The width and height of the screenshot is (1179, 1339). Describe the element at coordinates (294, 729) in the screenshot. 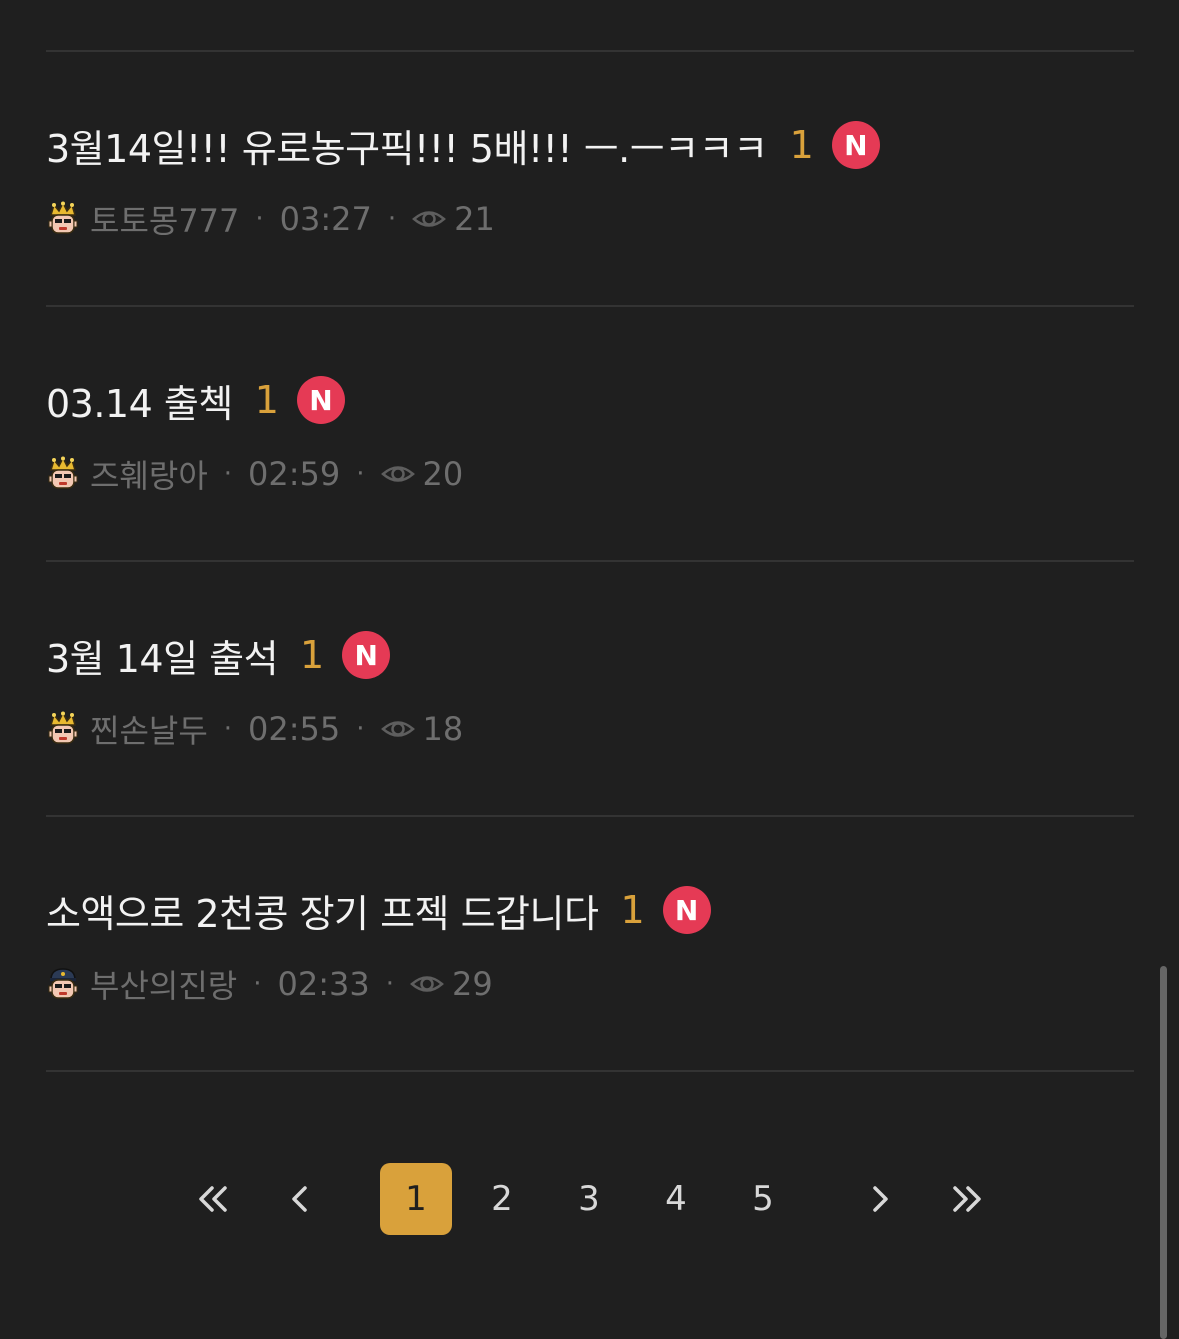

I see `post-time: 02:55` at that location.